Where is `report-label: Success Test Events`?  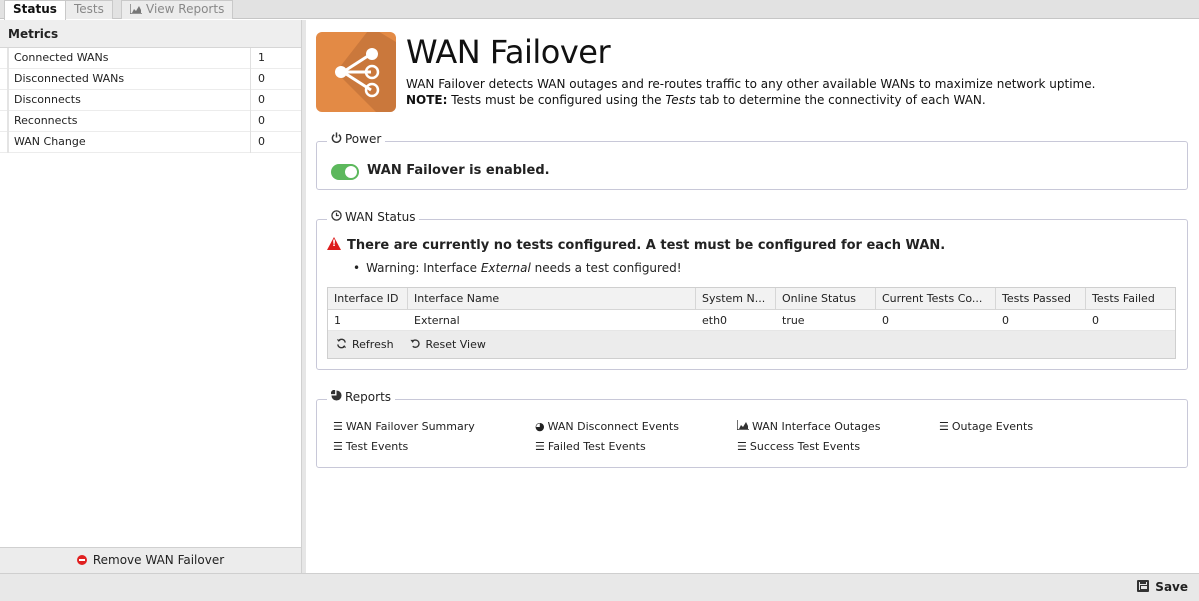
report-label: Success Test Events is located at coordinates (805, 446).